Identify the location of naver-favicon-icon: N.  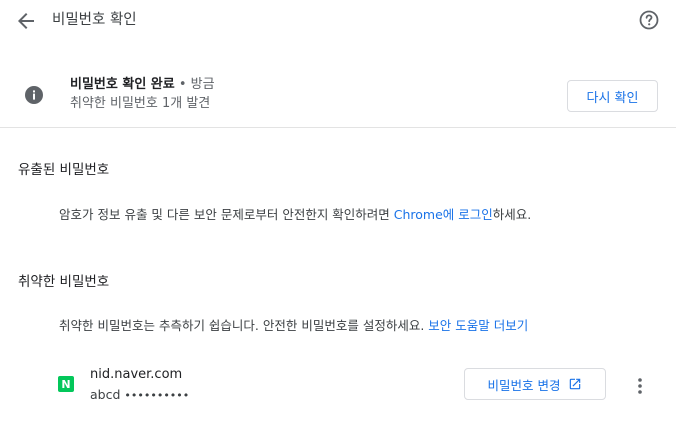
(66, 384).